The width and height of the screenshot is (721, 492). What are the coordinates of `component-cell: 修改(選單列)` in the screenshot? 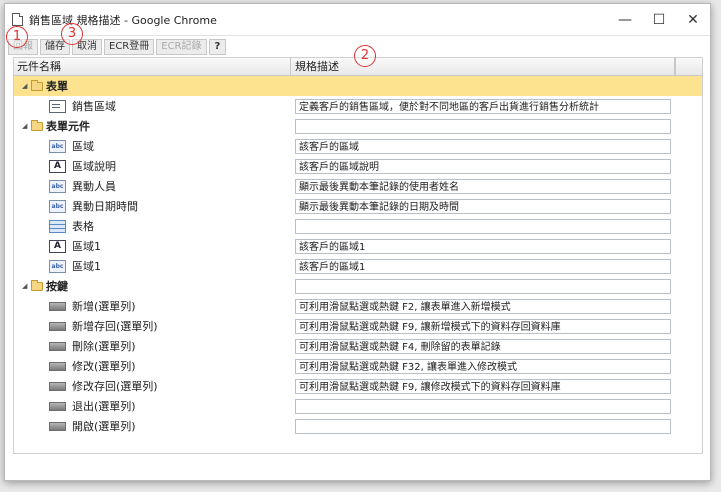 It's located at (152, 366).